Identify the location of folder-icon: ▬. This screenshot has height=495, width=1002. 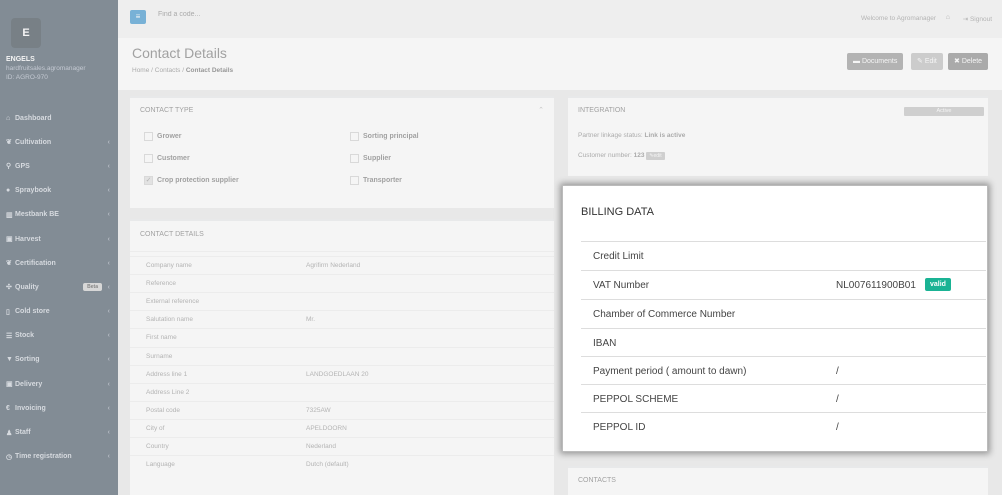
(857, 61).